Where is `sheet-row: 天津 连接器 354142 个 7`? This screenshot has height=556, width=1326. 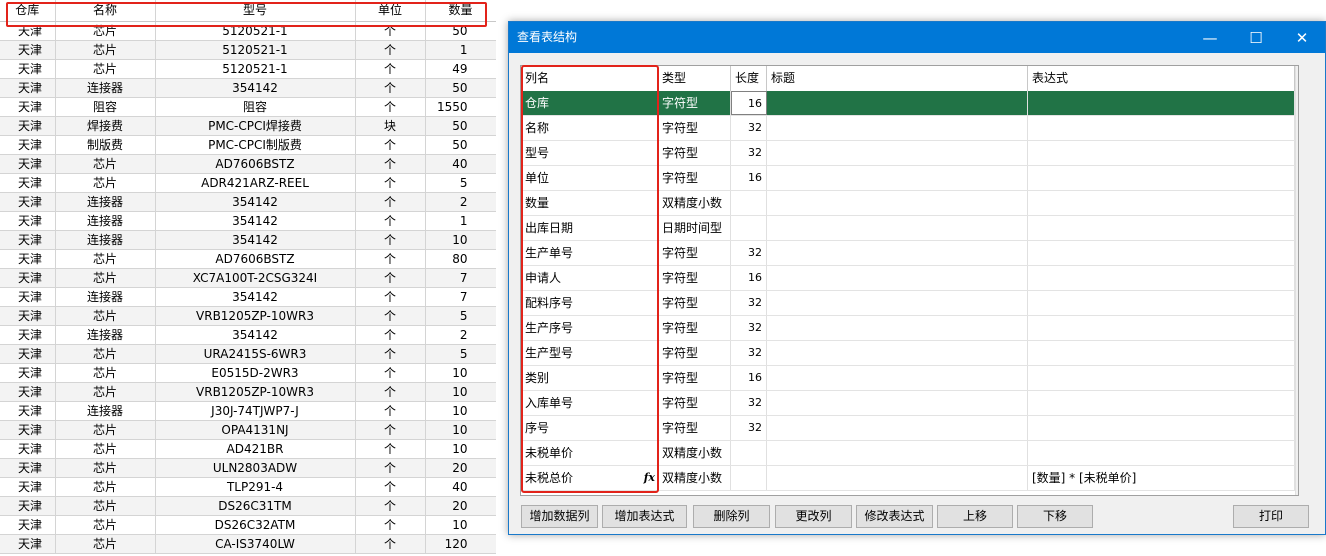 sheet-row: 天津 连接器 354142 个 7 is located at coordinates (248, 297).